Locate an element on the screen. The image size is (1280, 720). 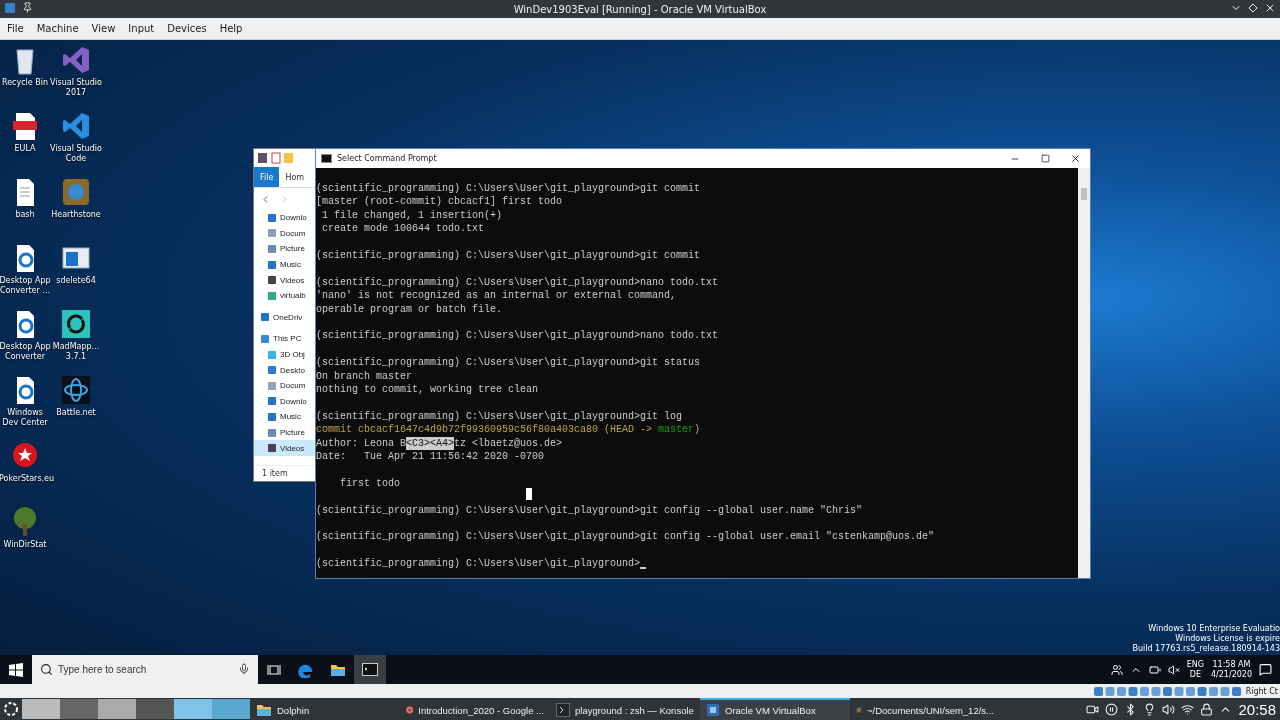
search-field: Type here to search is located at coordinates (145, 669).